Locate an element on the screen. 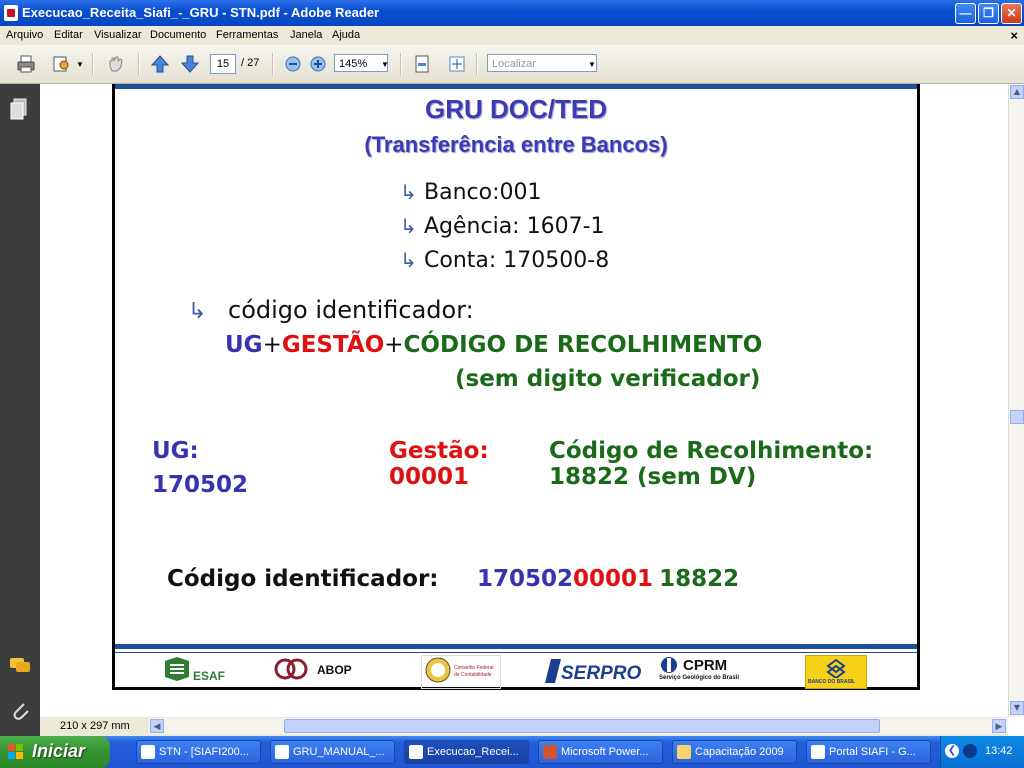  slide-title: GRU DOC/TED is located at coordinates (516, 109).